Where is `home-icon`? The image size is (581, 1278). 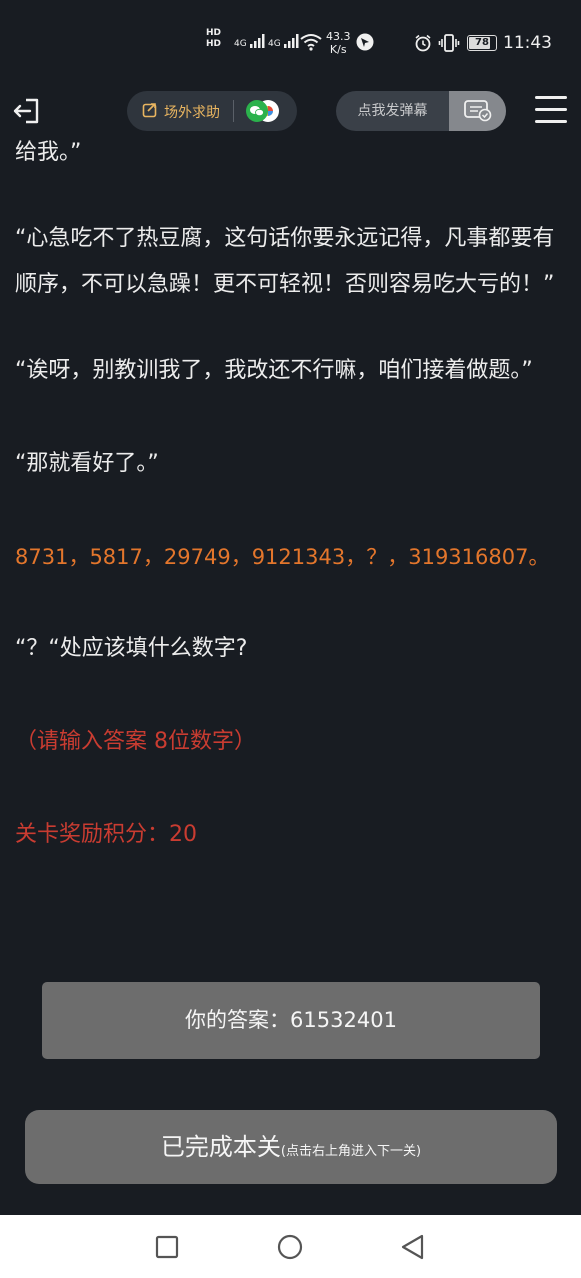 home-icon is located at coordinates (290, 1247).